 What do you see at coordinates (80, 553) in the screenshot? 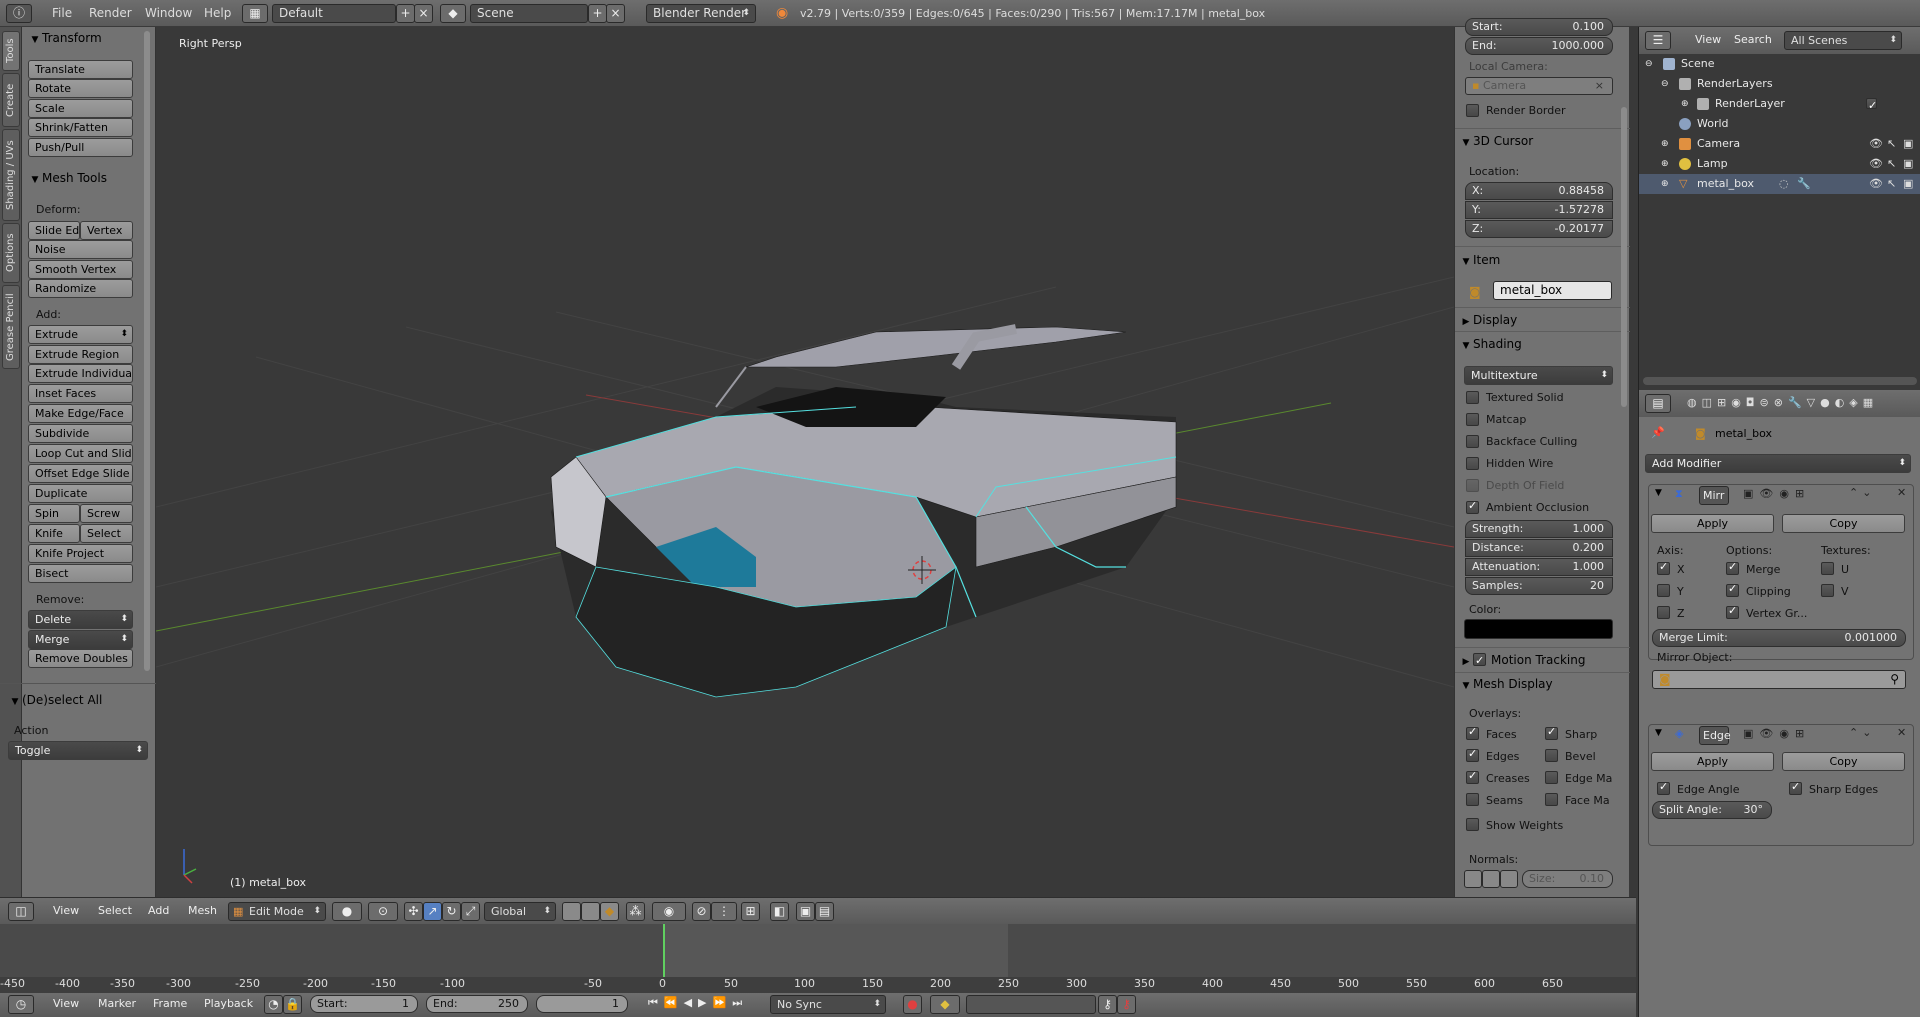
I see `knife-project-button: Knife Project` at bounding box center [80, 553].